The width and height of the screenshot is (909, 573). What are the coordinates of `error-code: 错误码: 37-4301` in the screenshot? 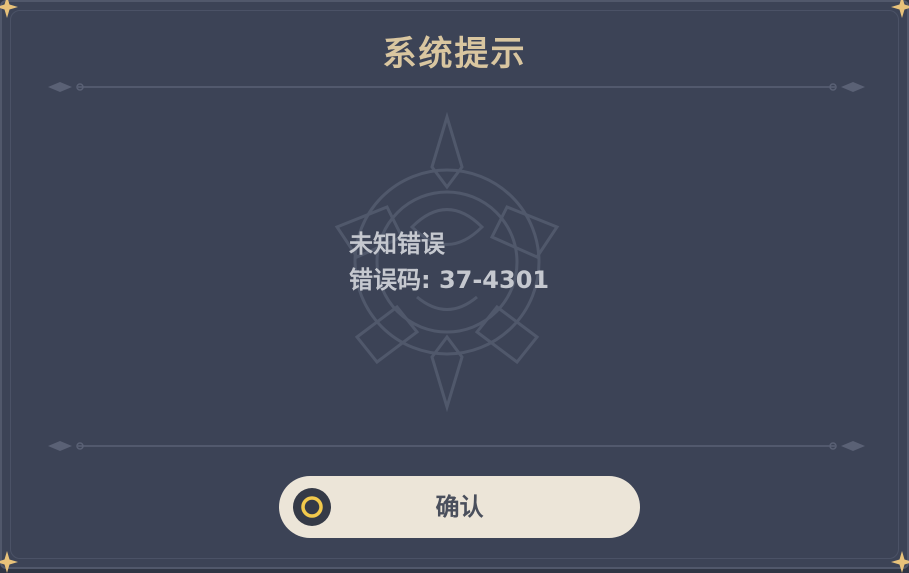 It's located at (449, 280).